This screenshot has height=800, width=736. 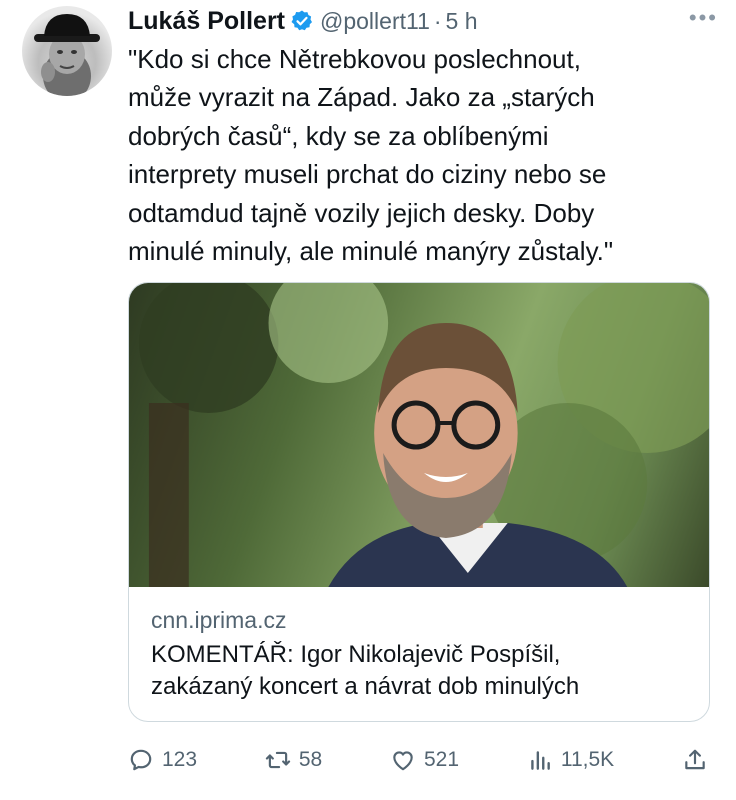 What do you see at coordinates (180, 759) in the screenshot?
I see `reply-count: 123` at bounding box center [180, 759].